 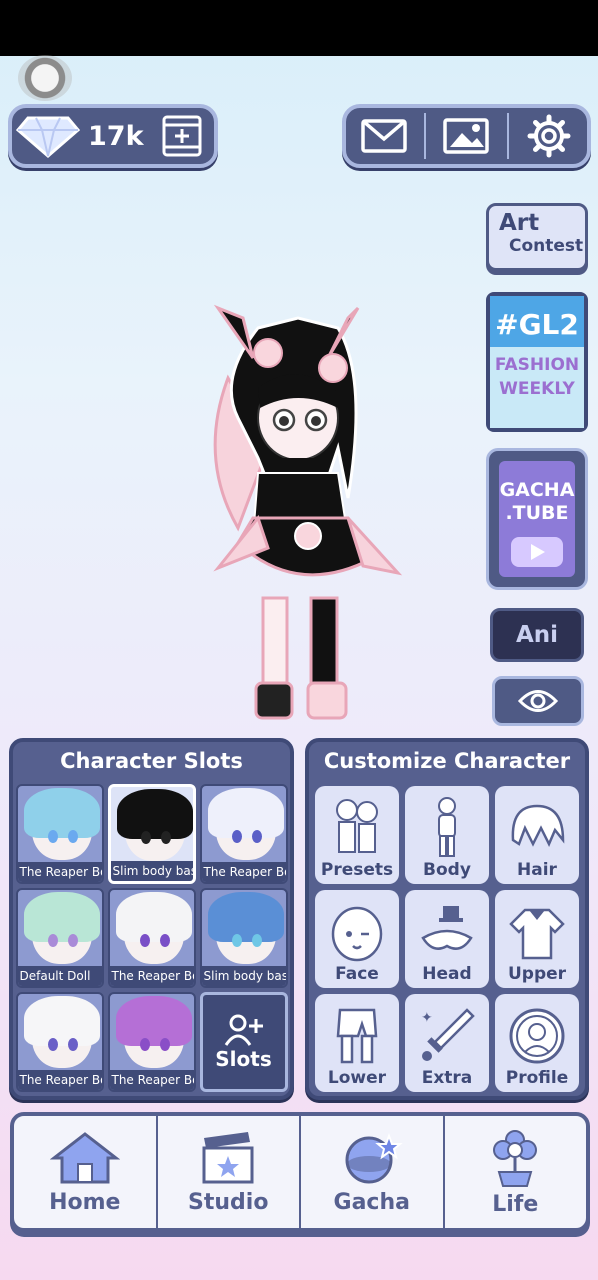 What do you see at coordinates (116, 136) in the screenshot?
I see `gem-count: 17k` at bounding box center [116, 136].